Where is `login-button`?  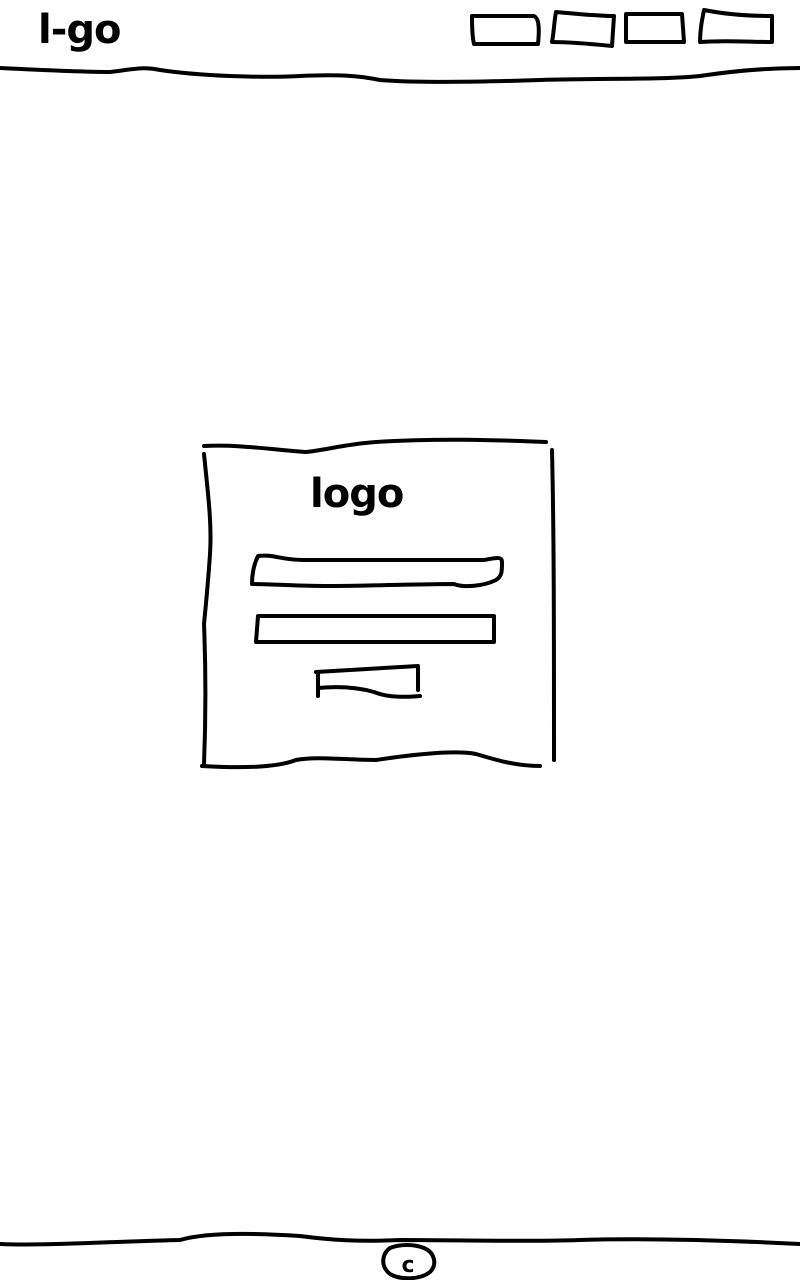 login-button is located at coordinates (369, 683).